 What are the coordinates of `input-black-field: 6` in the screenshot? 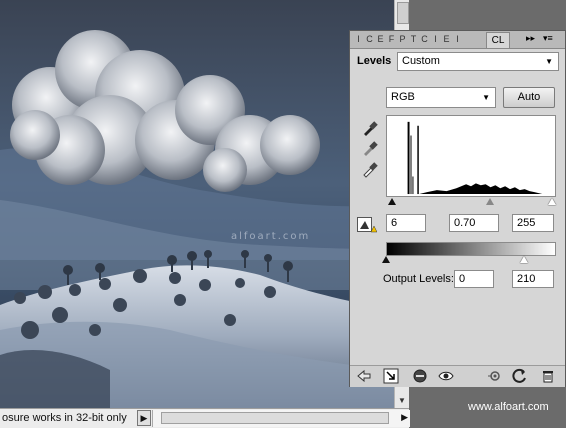 It's located at (406, 223).